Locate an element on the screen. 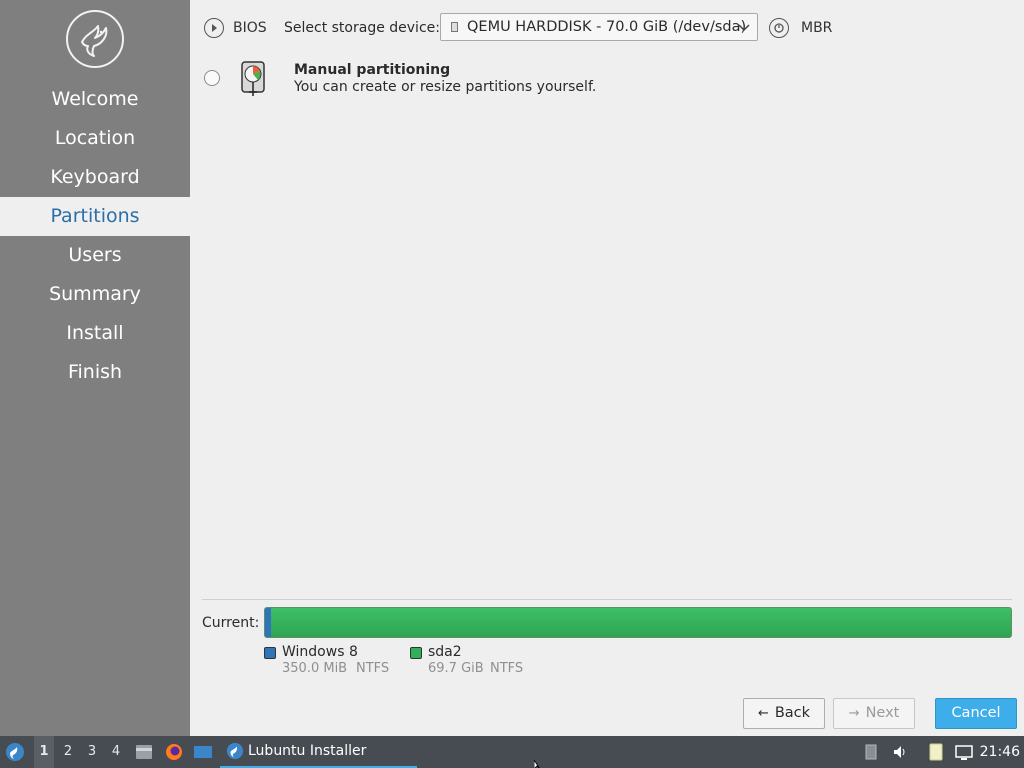 The image size is (1024, 768). step-welcome: Welcome is located at coordinates (95, 99).